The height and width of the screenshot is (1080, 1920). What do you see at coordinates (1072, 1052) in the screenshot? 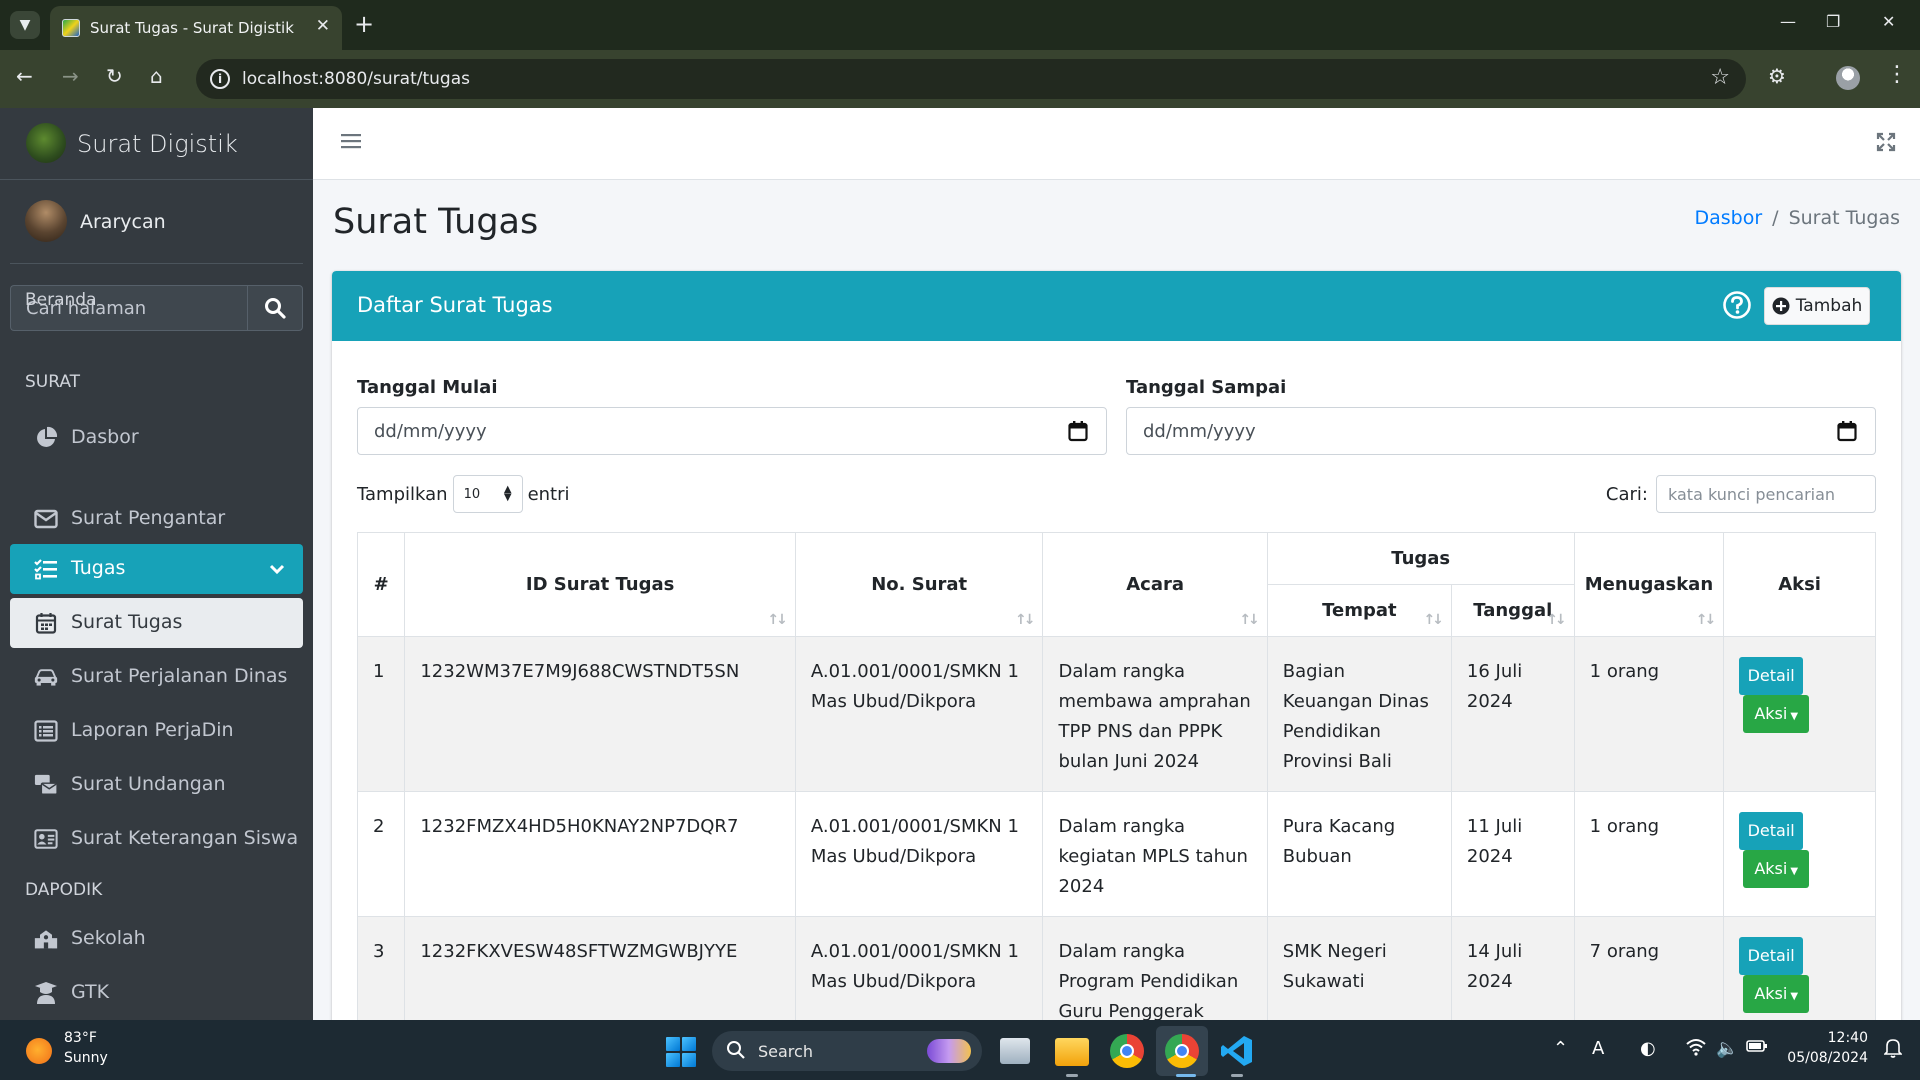
I see `file-explorer-icon` at bounding box center [1072, 1052].